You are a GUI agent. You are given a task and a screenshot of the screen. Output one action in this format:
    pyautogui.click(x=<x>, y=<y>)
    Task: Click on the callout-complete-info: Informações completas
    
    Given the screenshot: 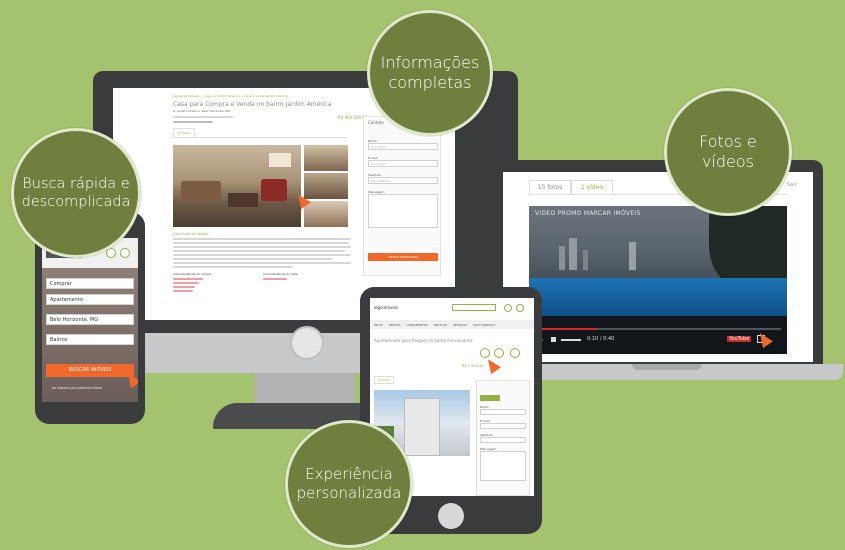 What is the action you would take?
    pyautogui.click(x=430, y=73)
    